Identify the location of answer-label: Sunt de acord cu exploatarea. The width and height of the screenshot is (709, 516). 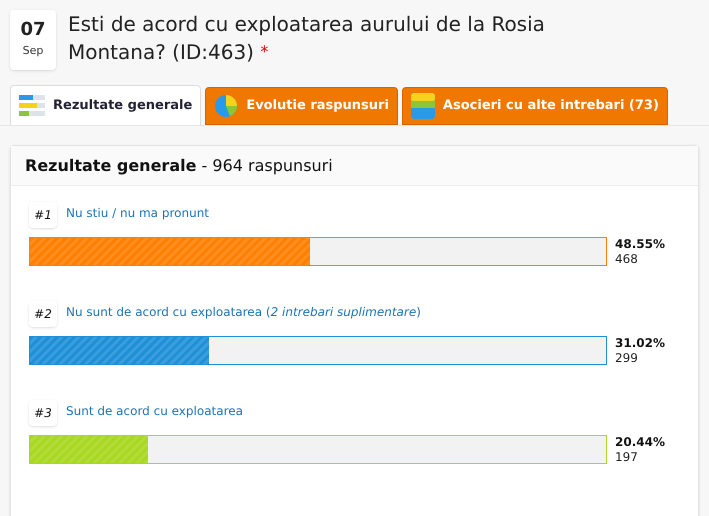
(155, 411).